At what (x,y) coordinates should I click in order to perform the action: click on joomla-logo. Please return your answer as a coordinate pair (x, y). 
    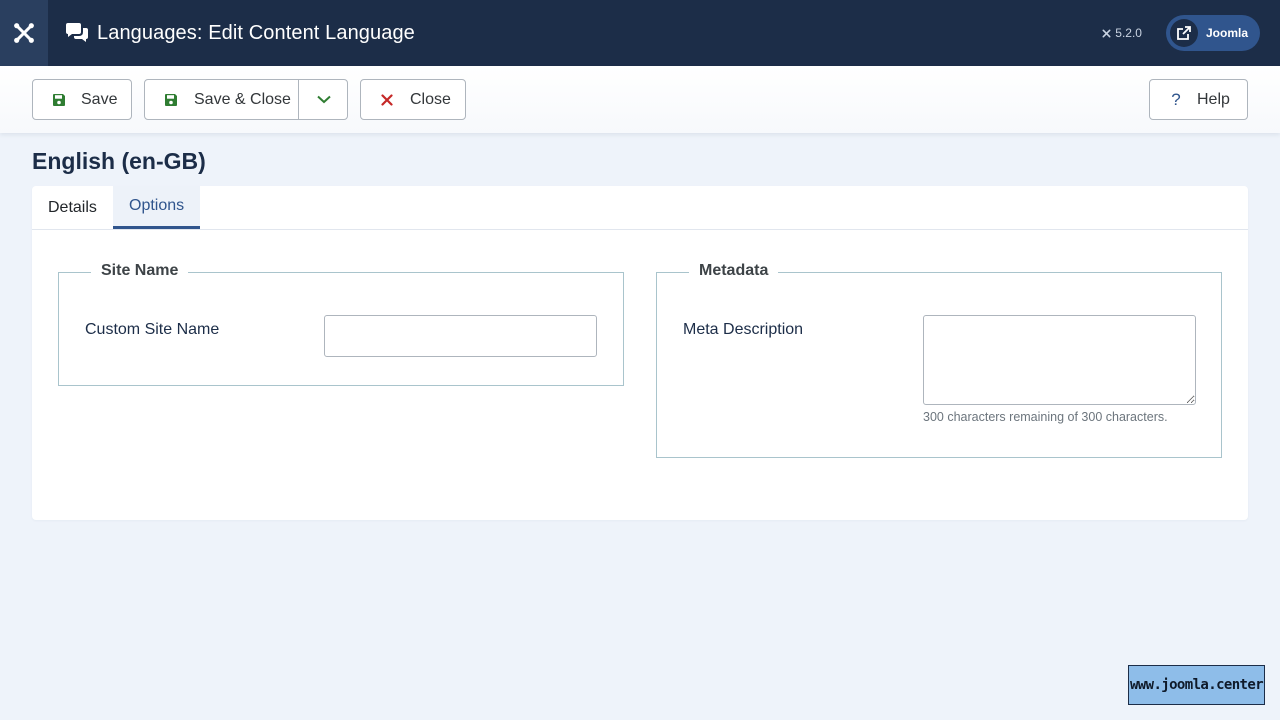
    Looking at the image, I should click on (24, 33).